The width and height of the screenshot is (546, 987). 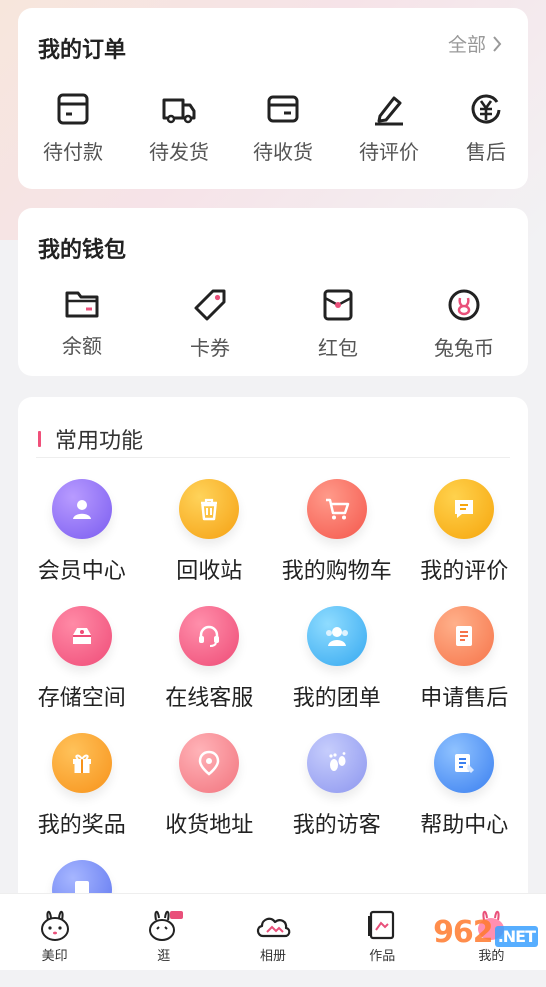 I want to click on truck-icon, so click(x=179, y=111).